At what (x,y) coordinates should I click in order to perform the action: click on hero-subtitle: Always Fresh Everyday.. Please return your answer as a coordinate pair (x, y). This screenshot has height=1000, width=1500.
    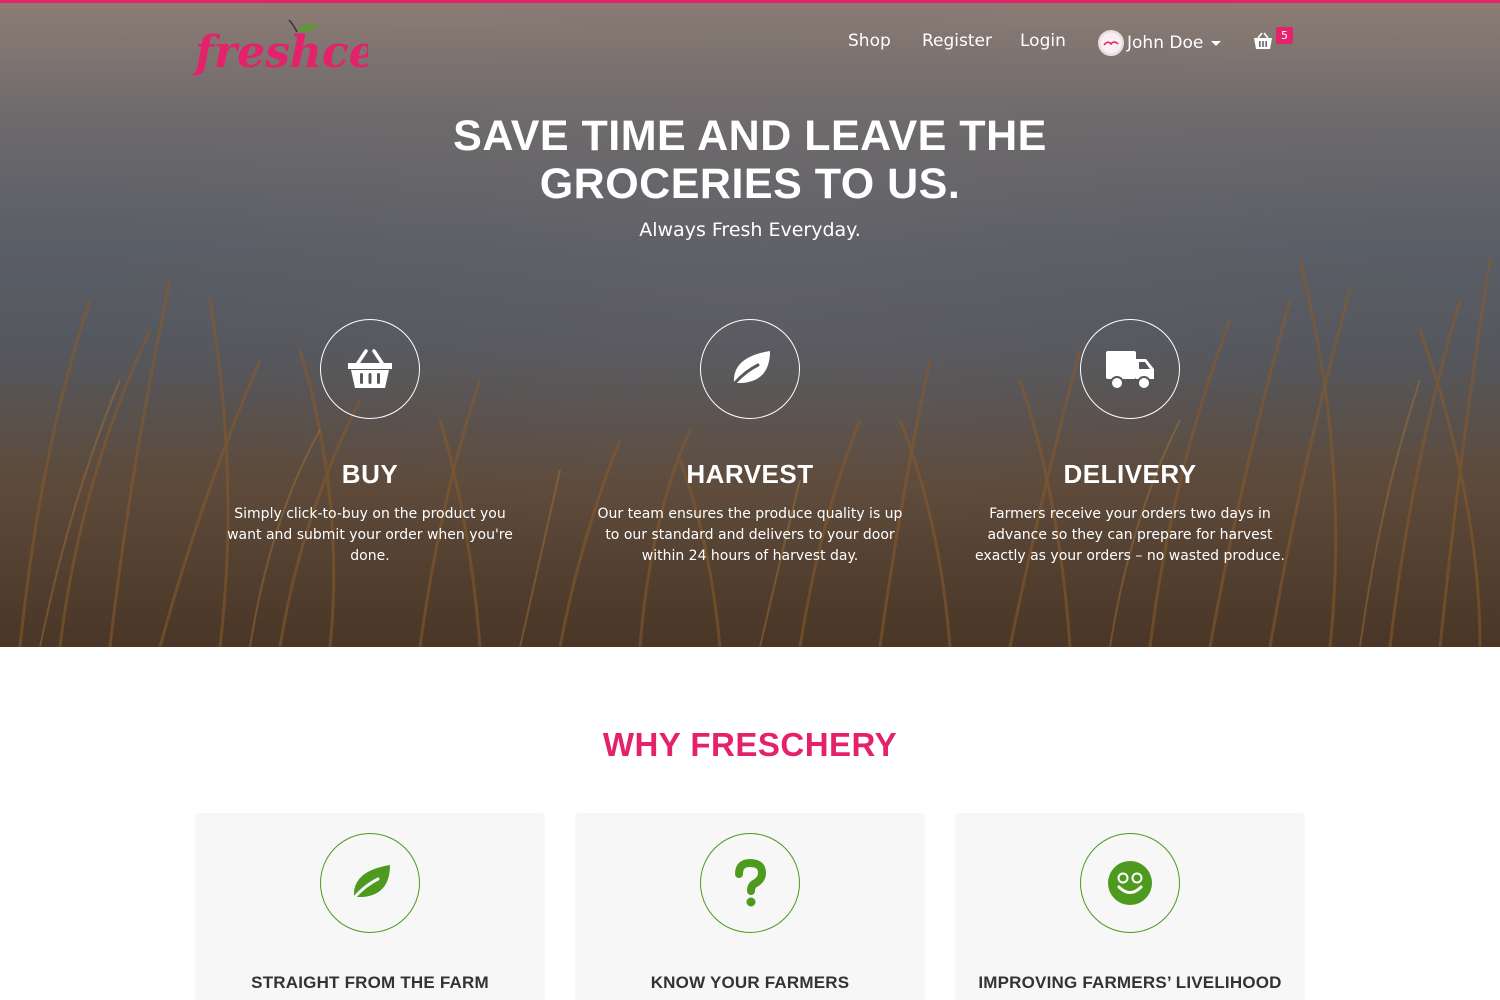
    Looking at the image, I should click on (750, 230).